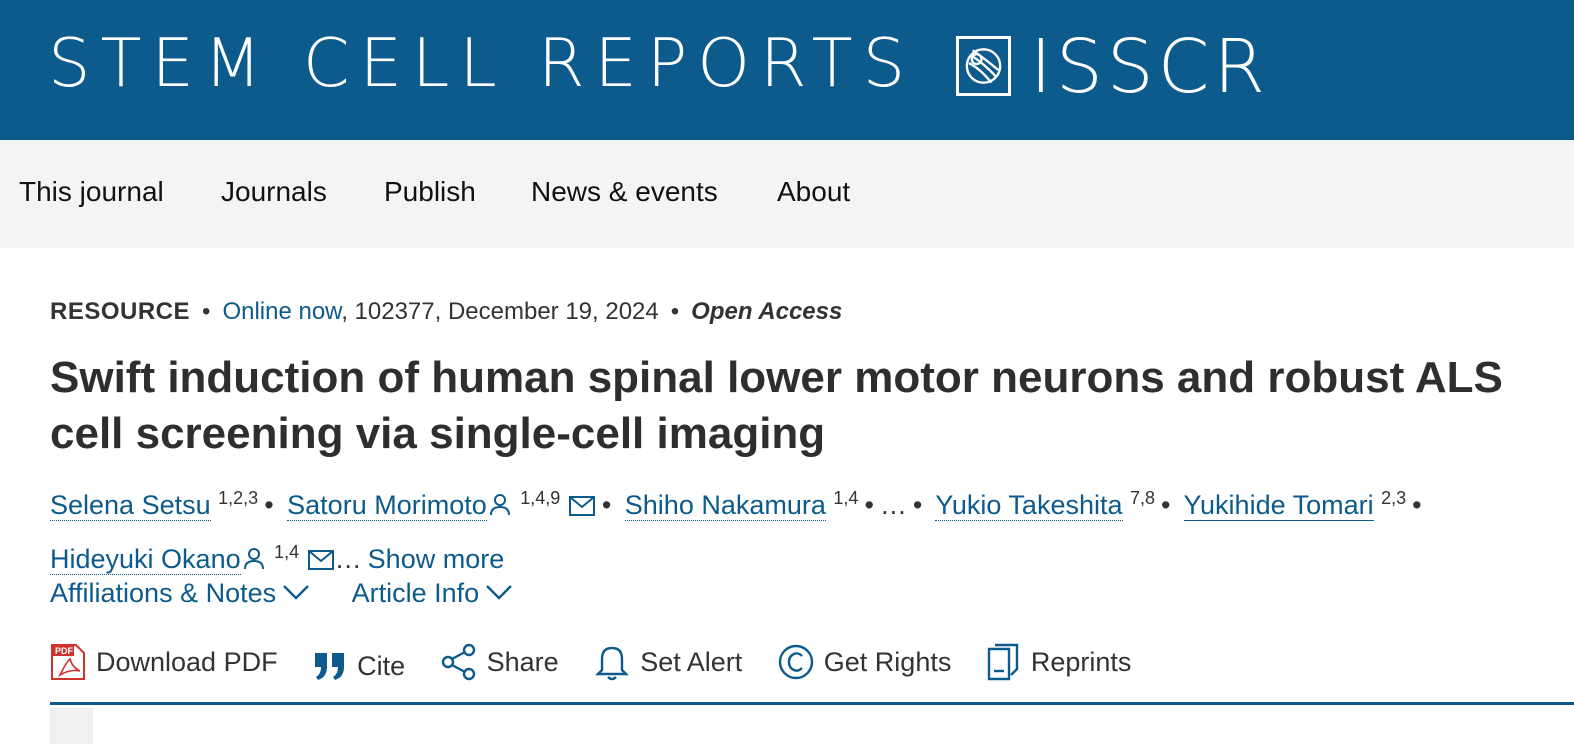 The height and width of the screenshot is (744, 1574). I want to click on author-link: Shiho Nakamura, so click(725, 505).